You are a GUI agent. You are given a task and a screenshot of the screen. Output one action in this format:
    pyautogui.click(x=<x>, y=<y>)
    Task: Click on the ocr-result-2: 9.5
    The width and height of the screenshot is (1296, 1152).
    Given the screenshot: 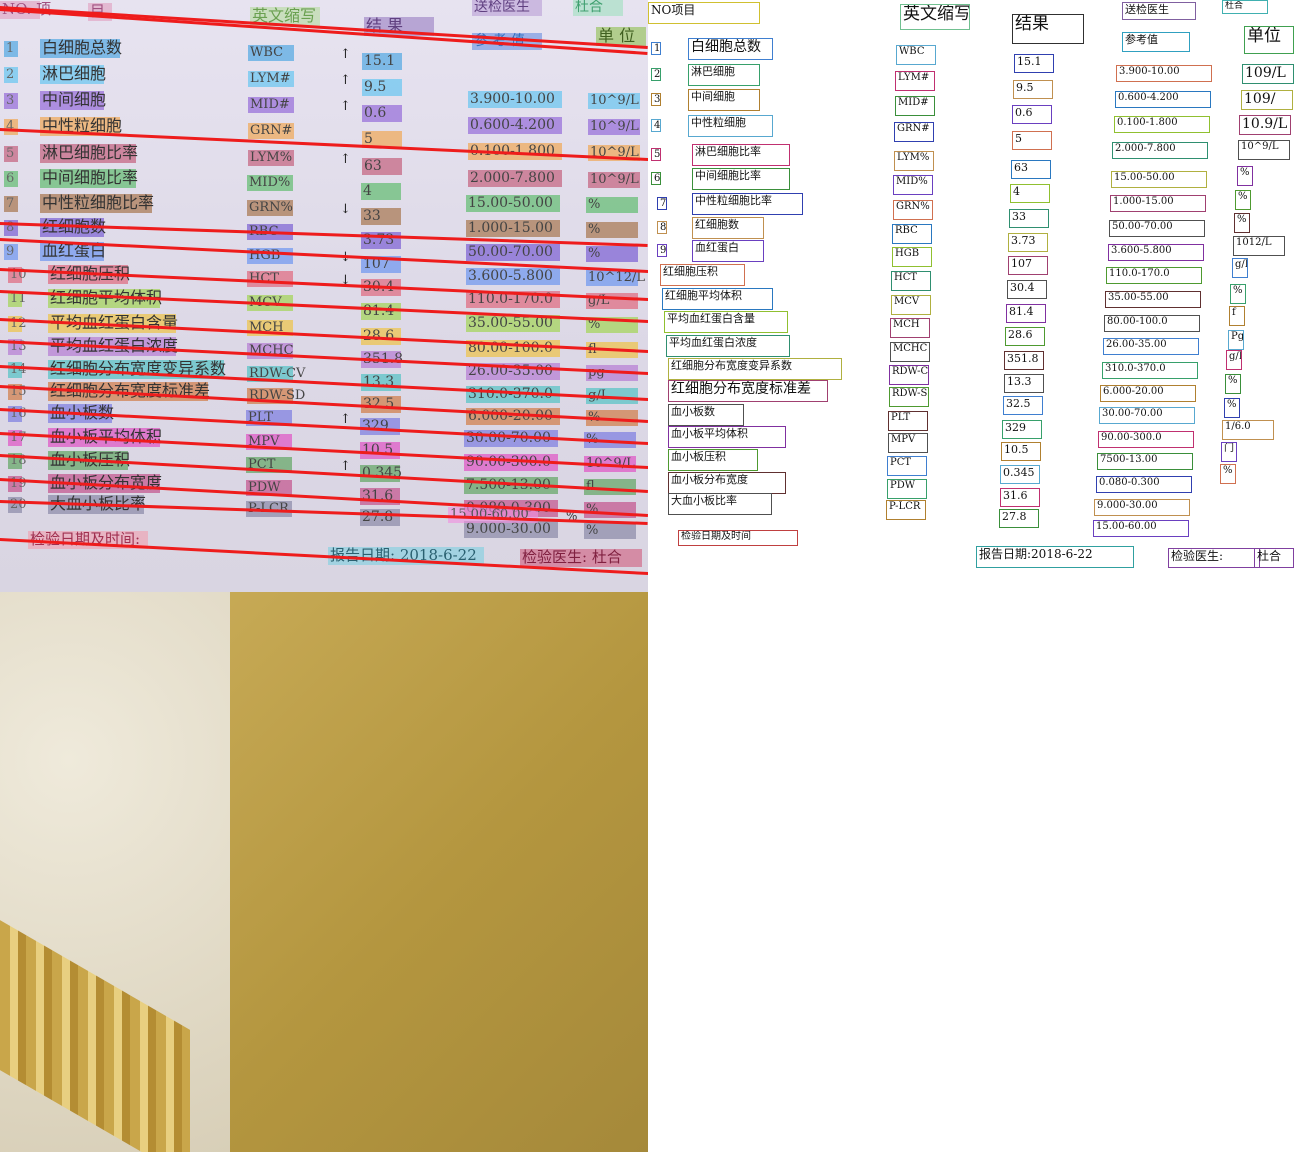 What is the action you would take?
    pyautogui.click(x=1033, y=89)
    